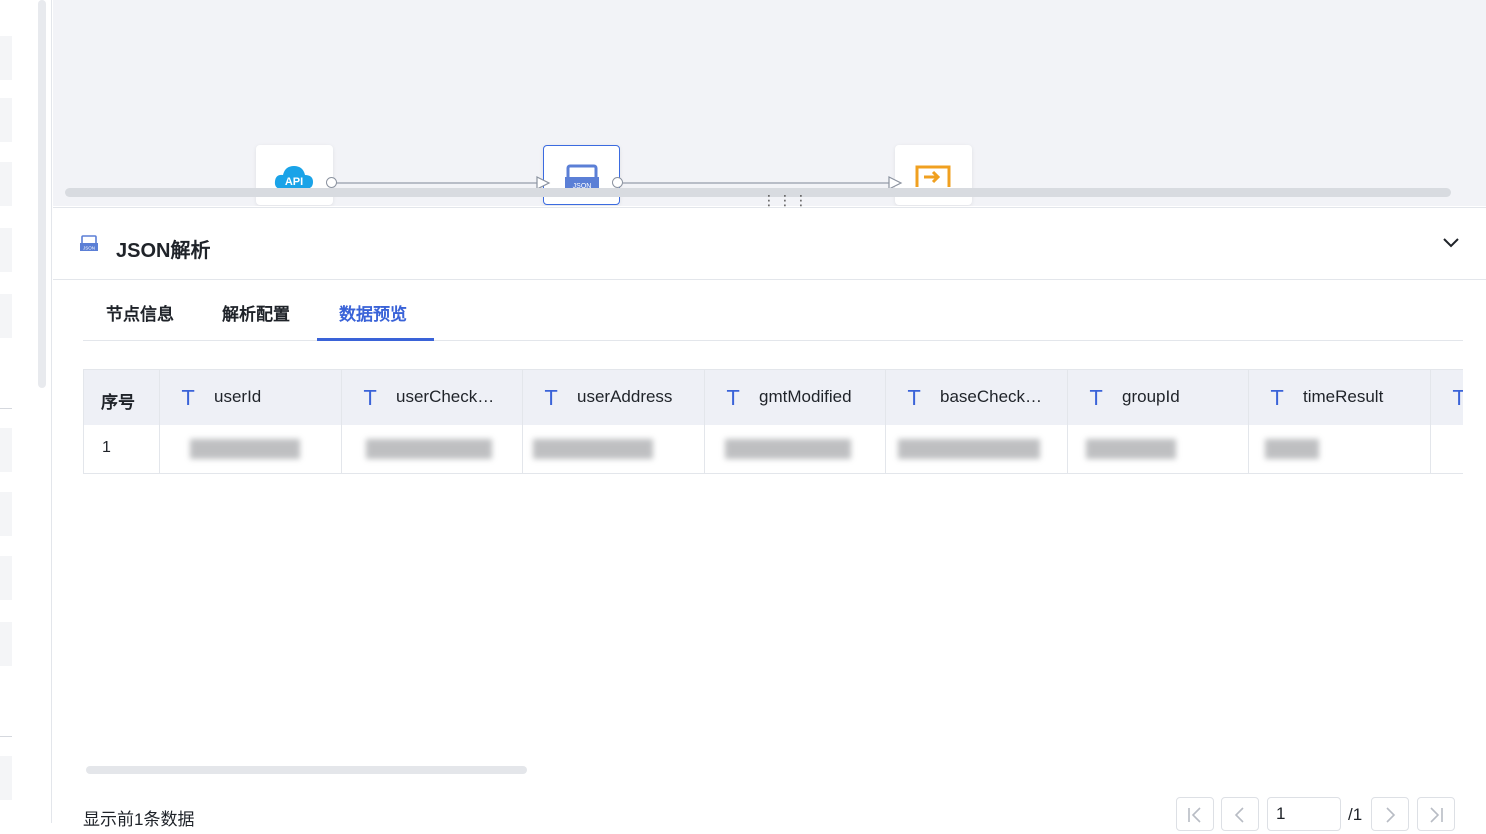 Image resolution: width=1486 pixels, height=834 pixels. What do you see at coordinates (89, 248) in the screenshot?
I see `svg-text: JSON` at bounding box center [89, 248].